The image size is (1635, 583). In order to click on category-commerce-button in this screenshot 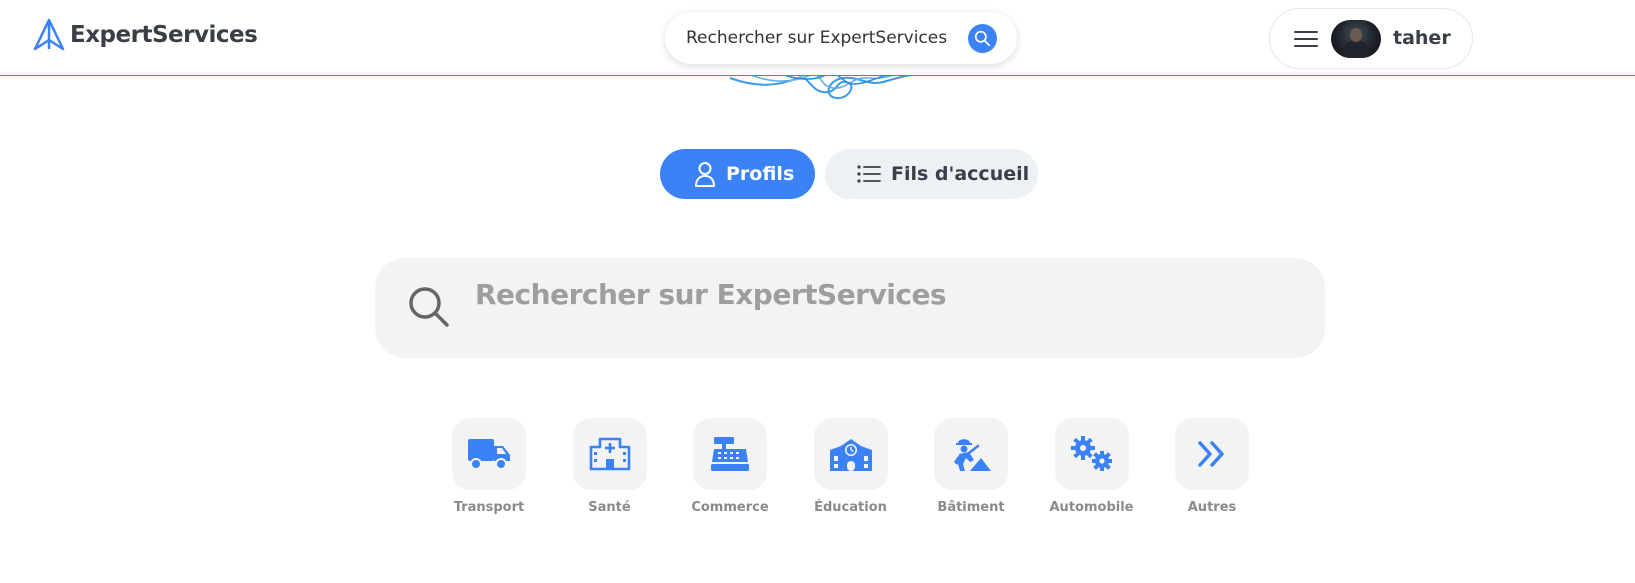, I will do `click(730, 454)`.